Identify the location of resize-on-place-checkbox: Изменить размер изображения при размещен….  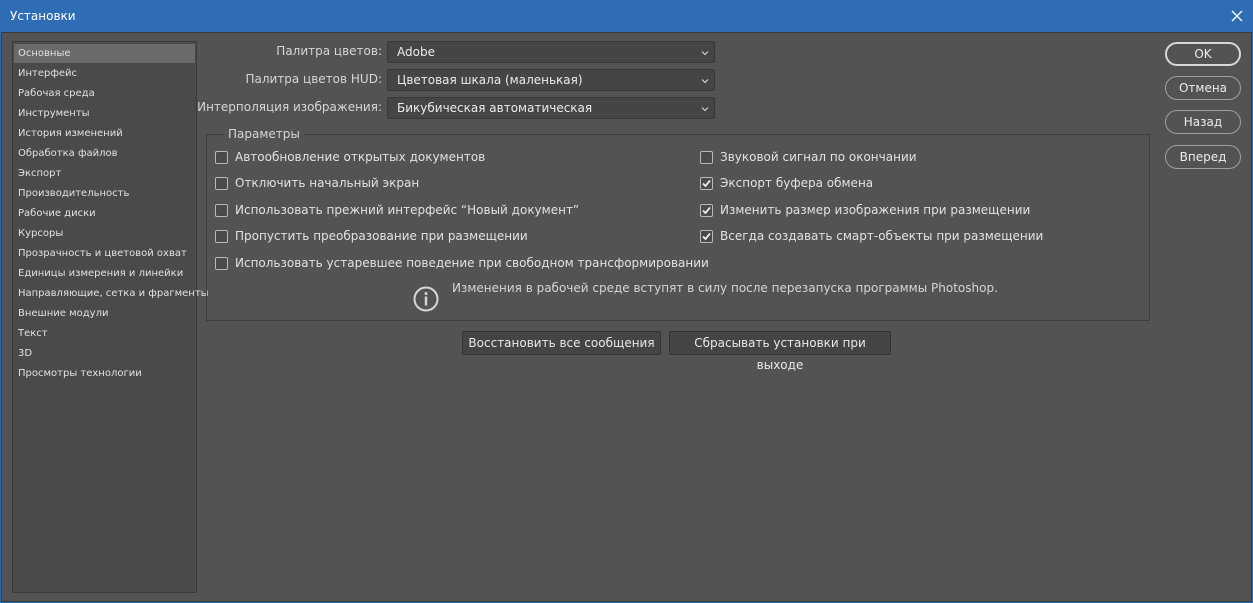
(865, 210).